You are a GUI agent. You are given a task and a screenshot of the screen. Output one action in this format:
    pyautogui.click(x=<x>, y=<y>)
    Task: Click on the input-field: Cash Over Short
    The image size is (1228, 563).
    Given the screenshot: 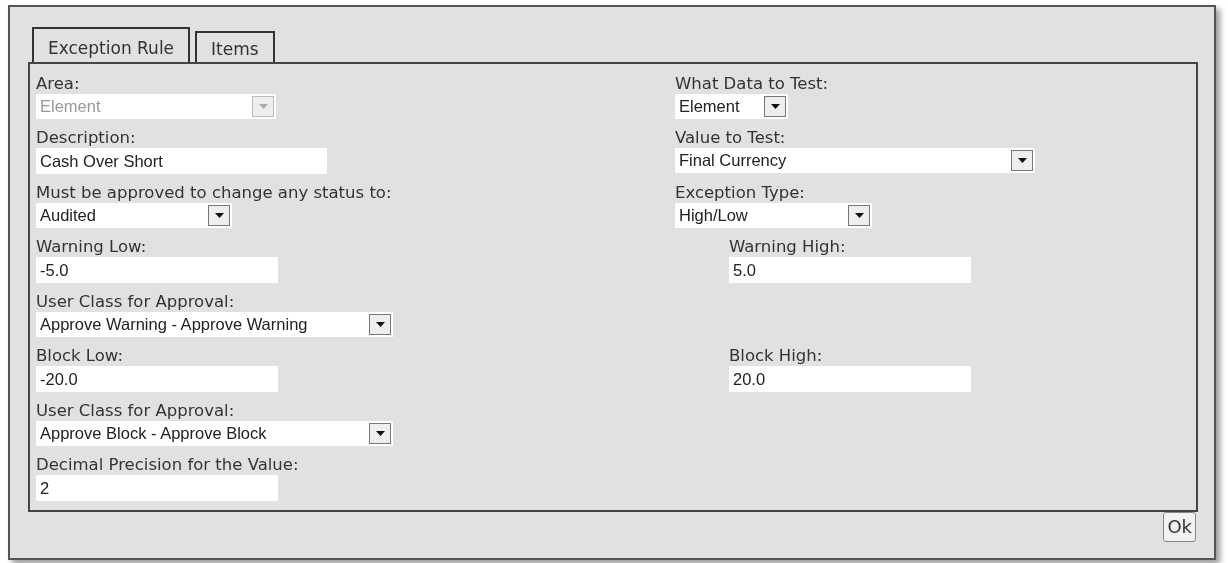 What is the action you would take?
    pyautogui.click(x=181, y=161)
    